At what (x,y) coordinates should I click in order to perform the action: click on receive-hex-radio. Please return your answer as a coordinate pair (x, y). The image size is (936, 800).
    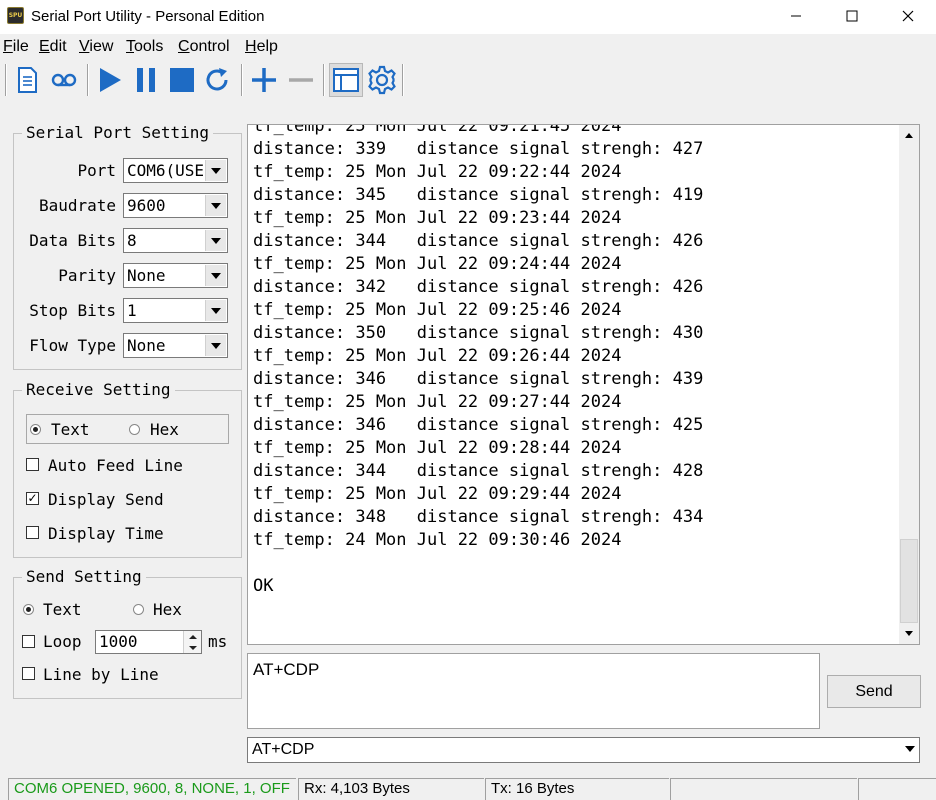
    Looking at the image, I should click on (134, 429).